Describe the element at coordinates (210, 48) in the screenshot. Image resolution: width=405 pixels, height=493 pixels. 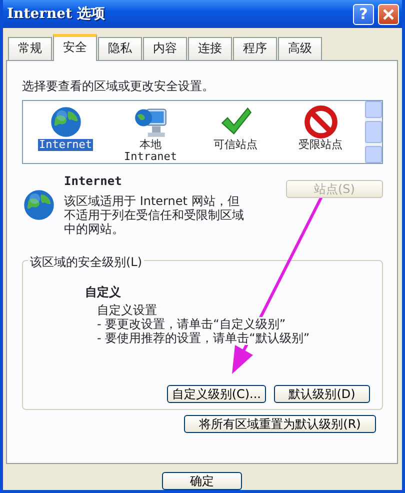
I see `tab: 连接` at that location.